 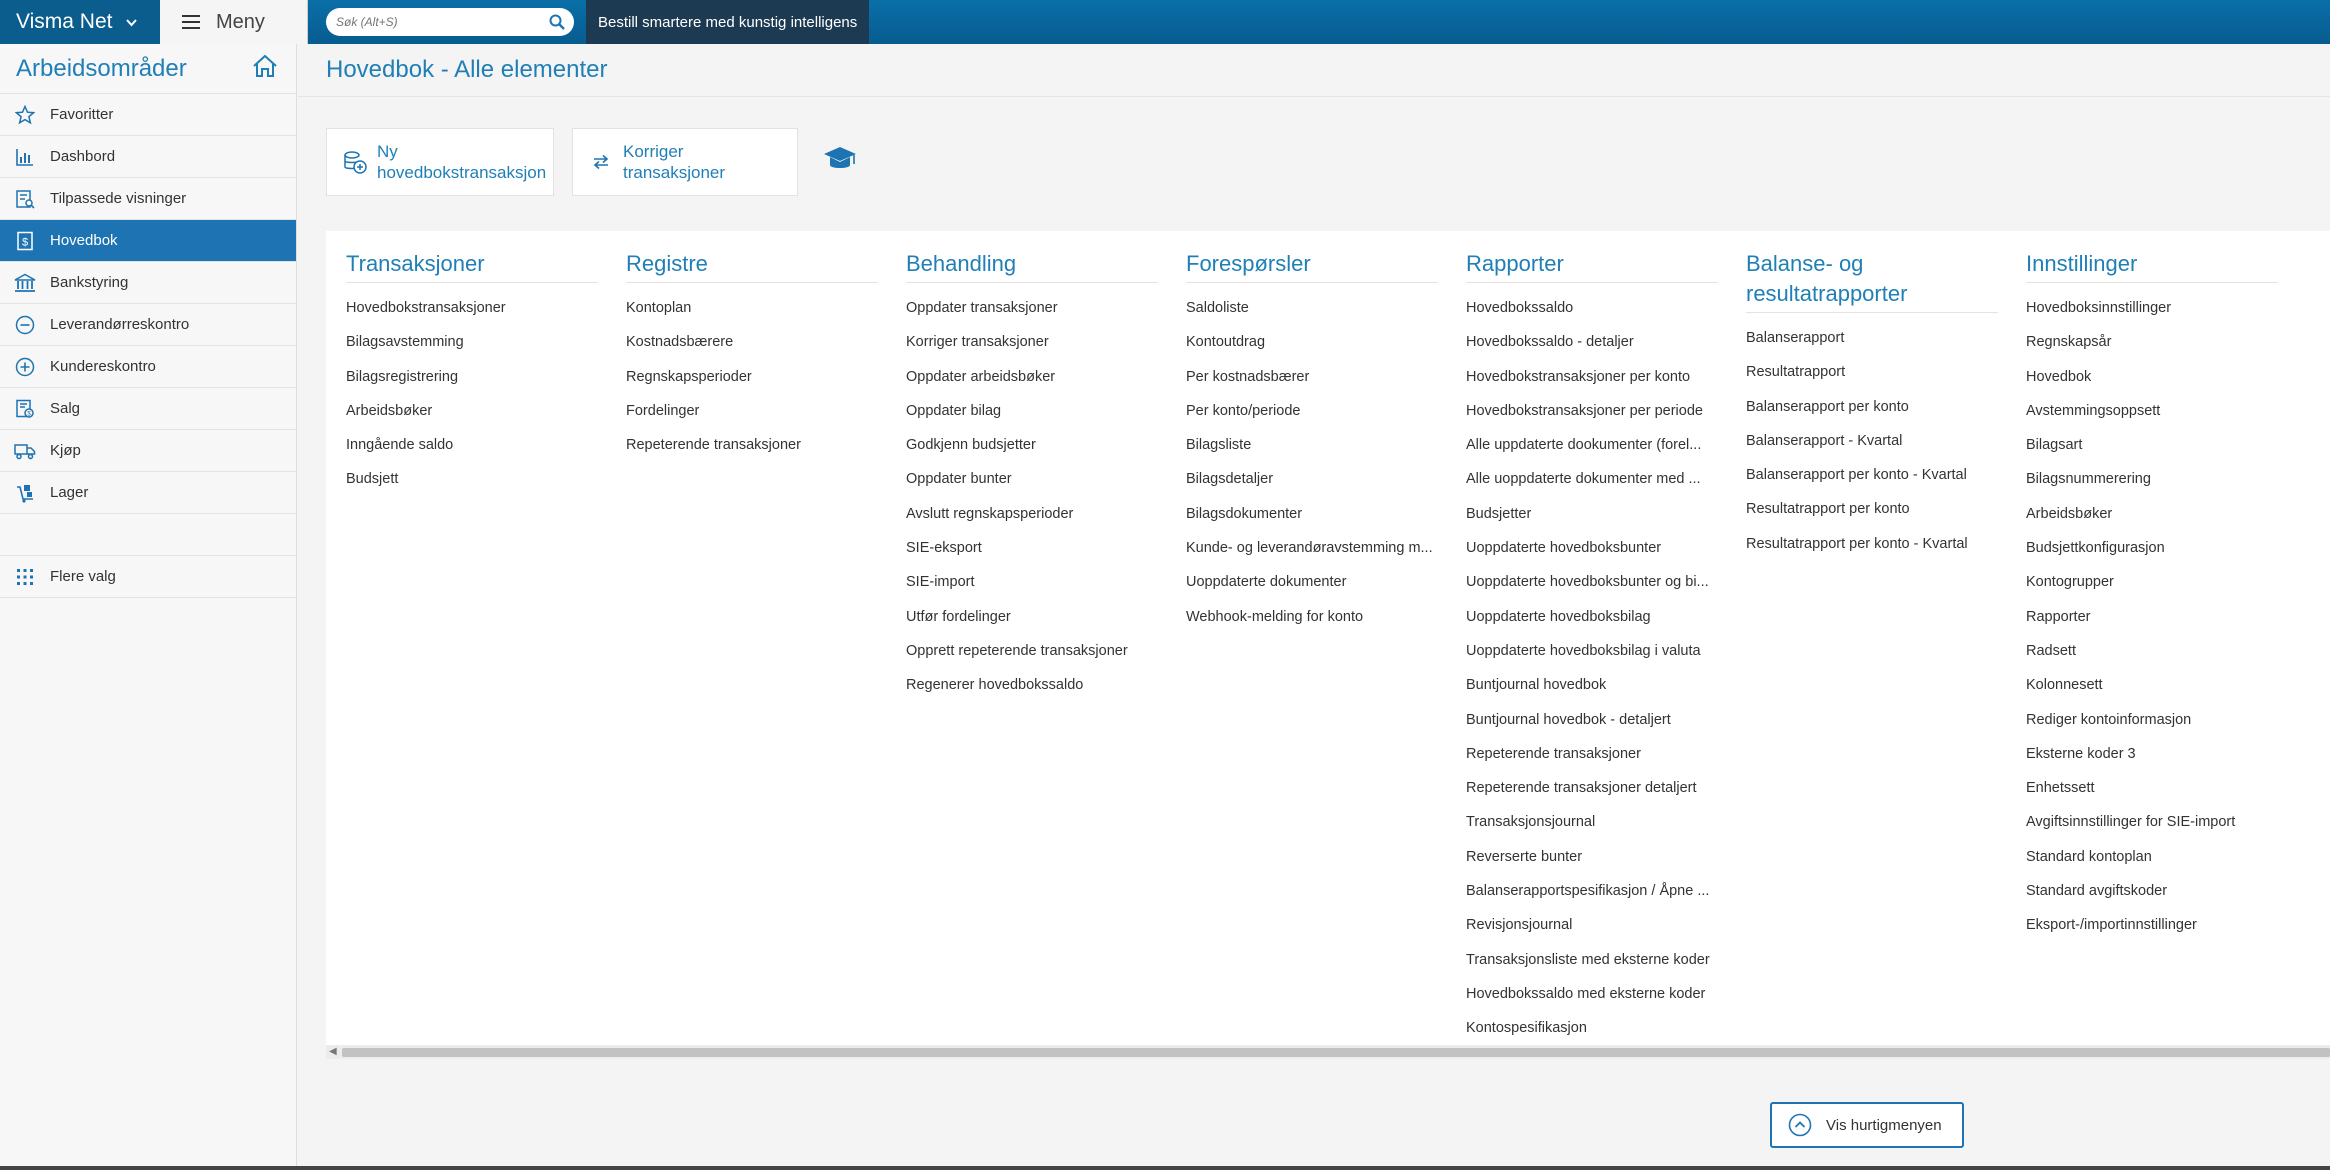 I want to click on menu-link: Oppdater arbeidsbøker, so click(x=1032, y=377).